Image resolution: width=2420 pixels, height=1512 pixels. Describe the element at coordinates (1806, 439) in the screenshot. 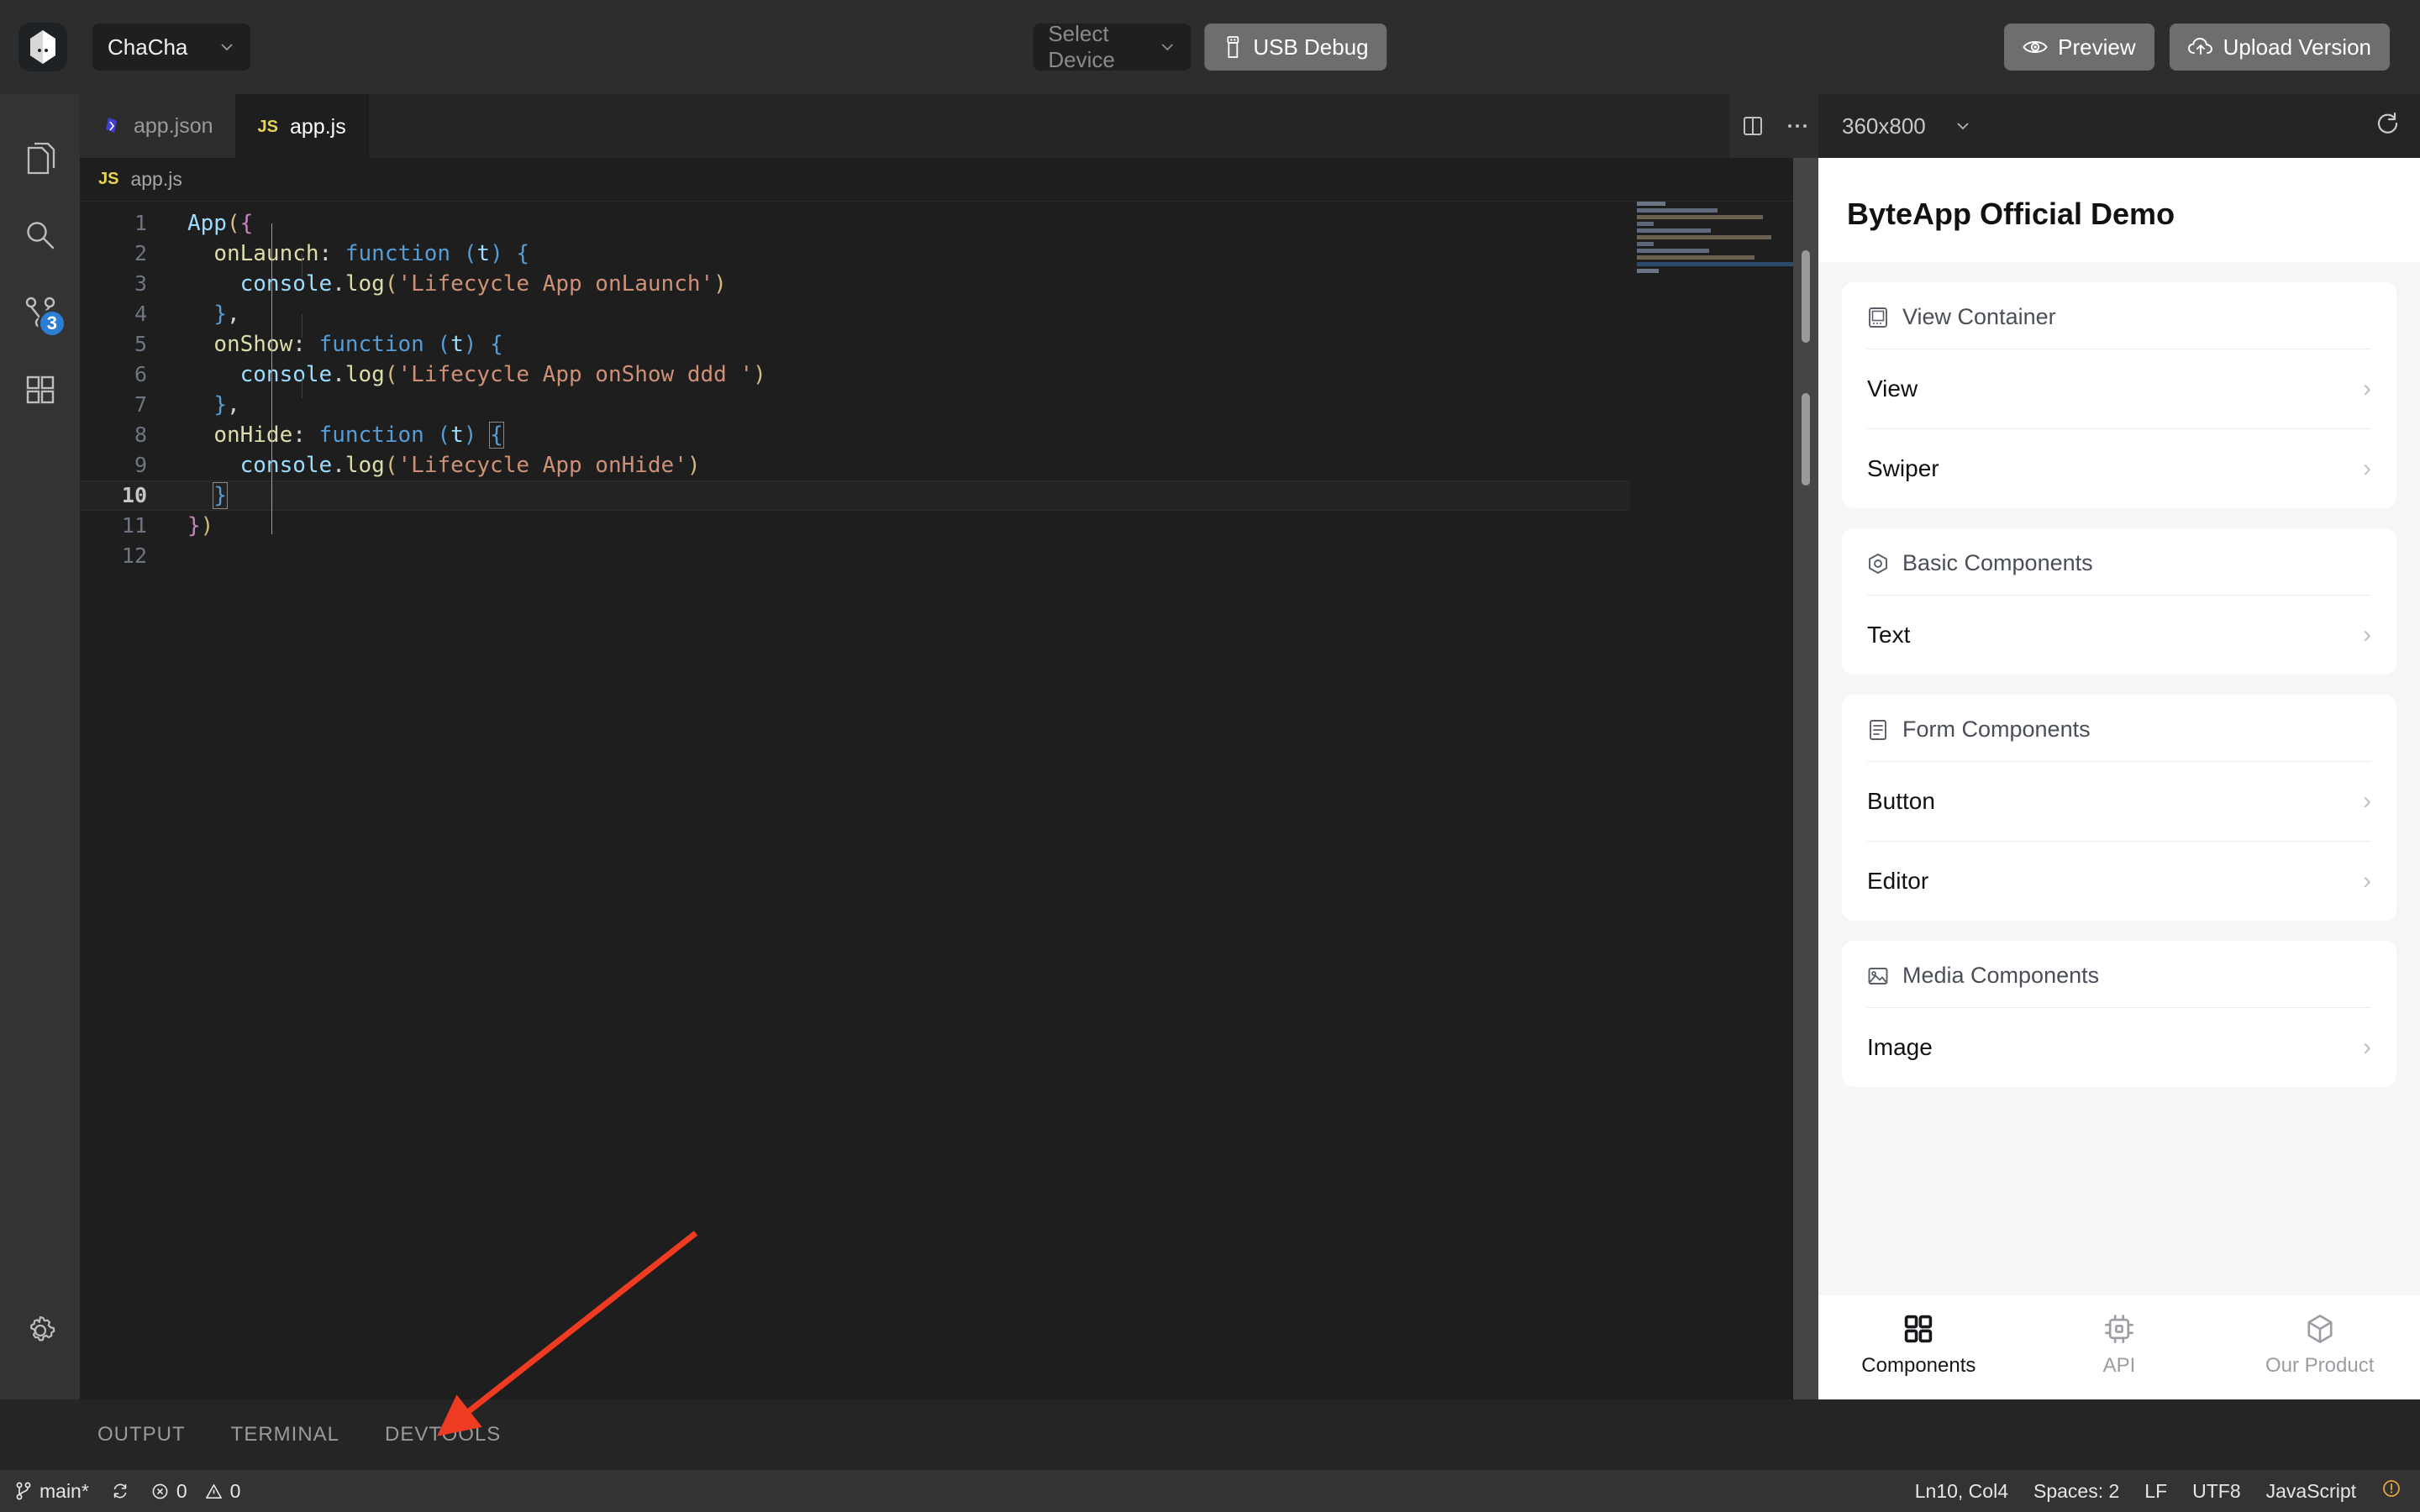

I see `resize-handle-bottom` at that location.